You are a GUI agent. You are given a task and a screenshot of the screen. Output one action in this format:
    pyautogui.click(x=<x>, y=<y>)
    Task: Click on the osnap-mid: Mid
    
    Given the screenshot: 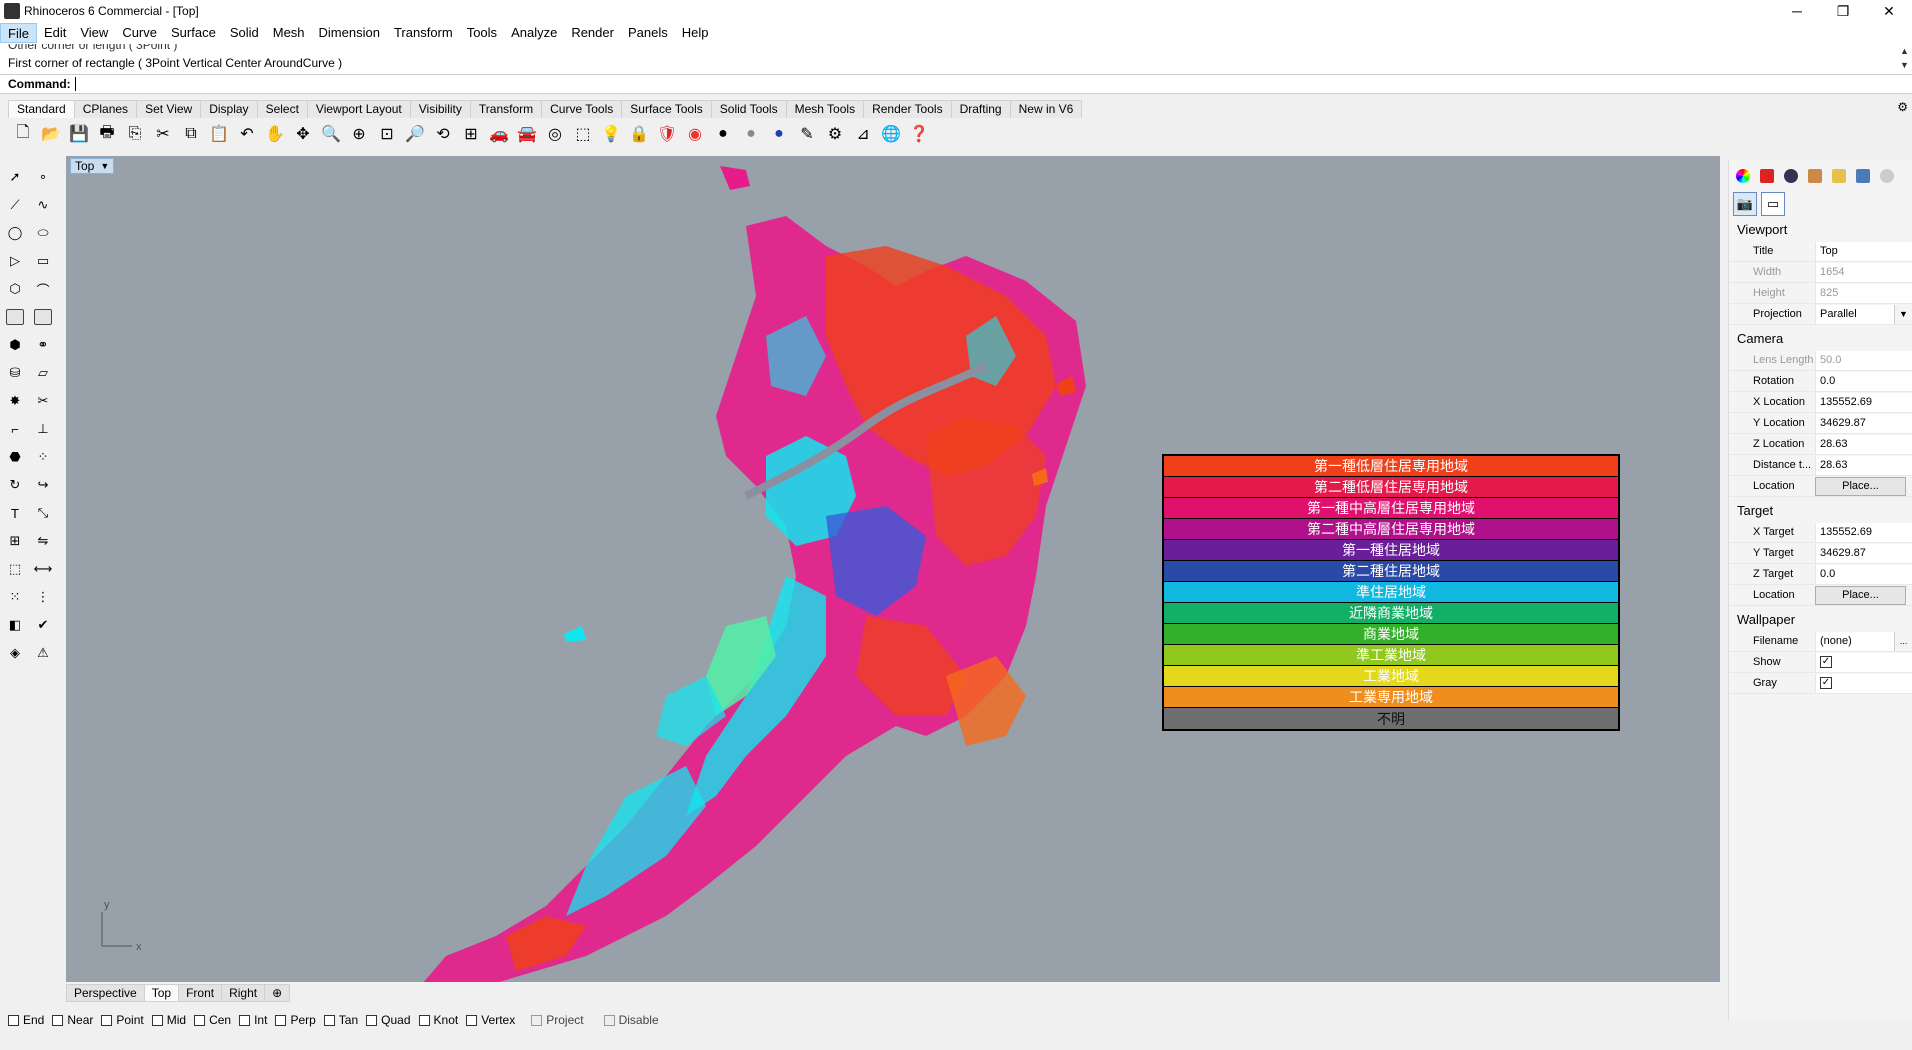 What is the action you would take?
    pyautogui.click(x=168, y=1020)
    